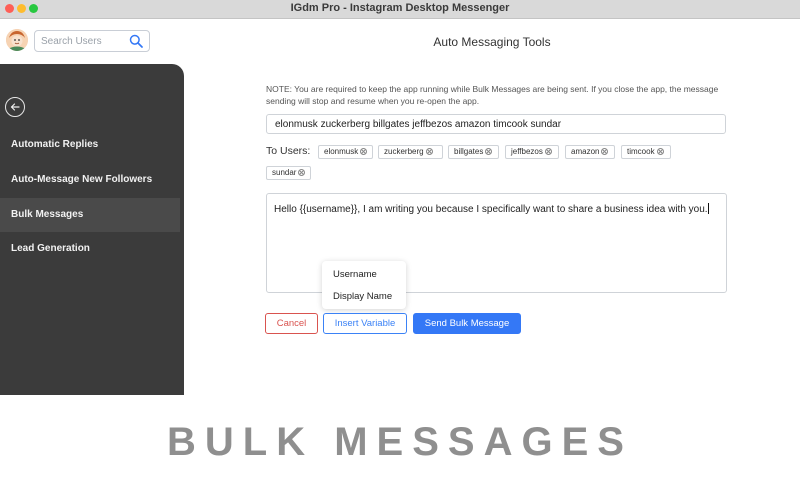 This screenshot has height=500, width=800. Describe the element at coordinates (364, 285) in the screenshot. I see `insert-variable-menu: Username Display Name` at that location.